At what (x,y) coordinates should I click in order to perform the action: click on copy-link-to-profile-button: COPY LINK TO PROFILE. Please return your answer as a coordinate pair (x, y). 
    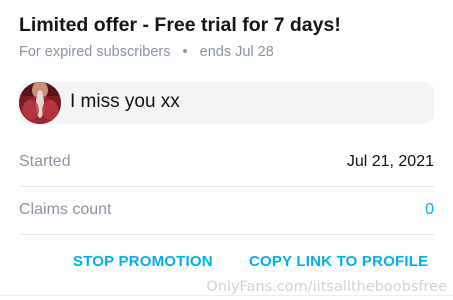
    Looking at the image, I should click on (338, 261).